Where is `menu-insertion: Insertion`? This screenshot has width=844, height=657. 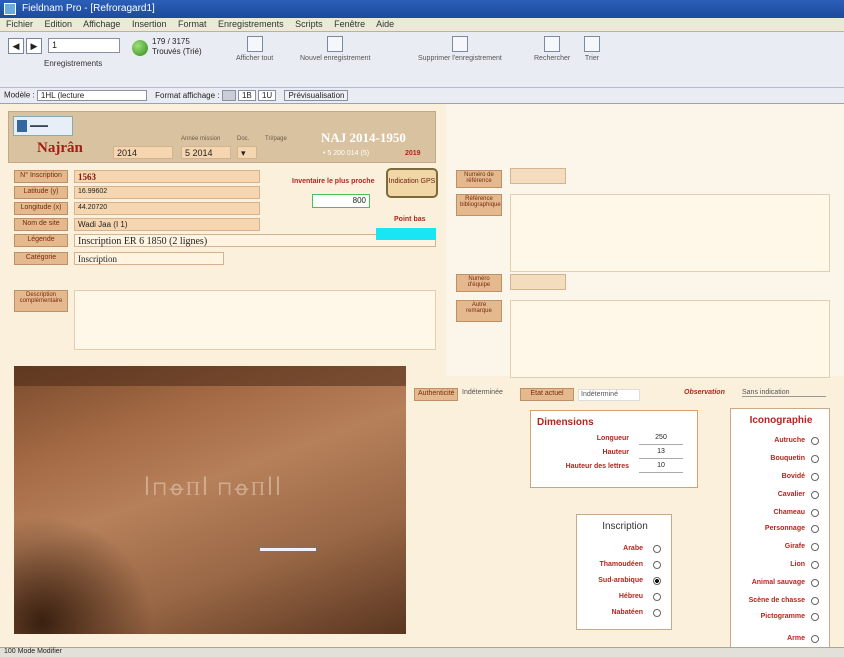
menu-insertion: Insertion is located at coordinates (149, 24).